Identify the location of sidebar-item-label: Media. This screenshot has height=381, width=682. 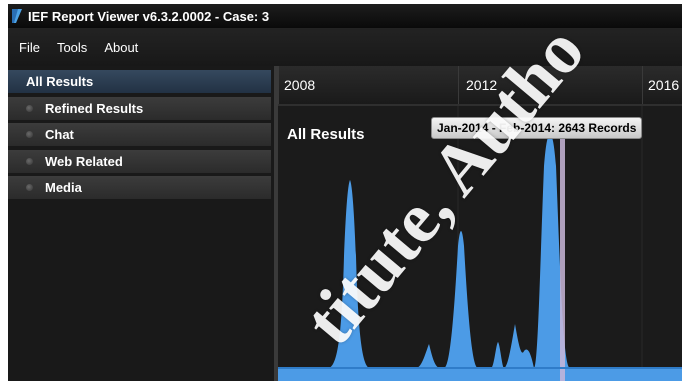
(63, 187).